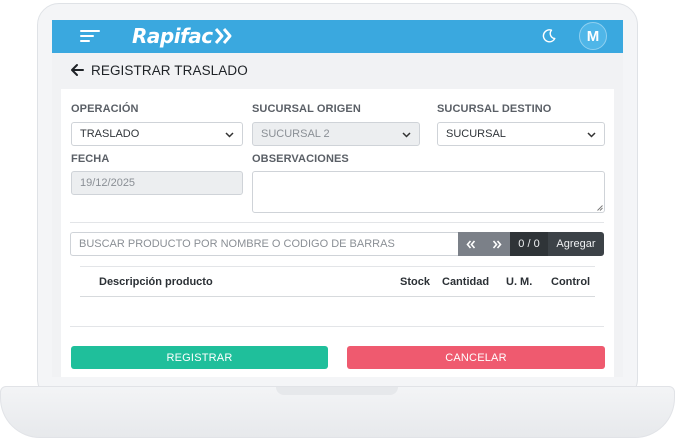 This screenshot has width=675, height=440. Describe the element at coordinates (172, 36) in the screenshot. I see `brand-name: Rapifac` at that location.